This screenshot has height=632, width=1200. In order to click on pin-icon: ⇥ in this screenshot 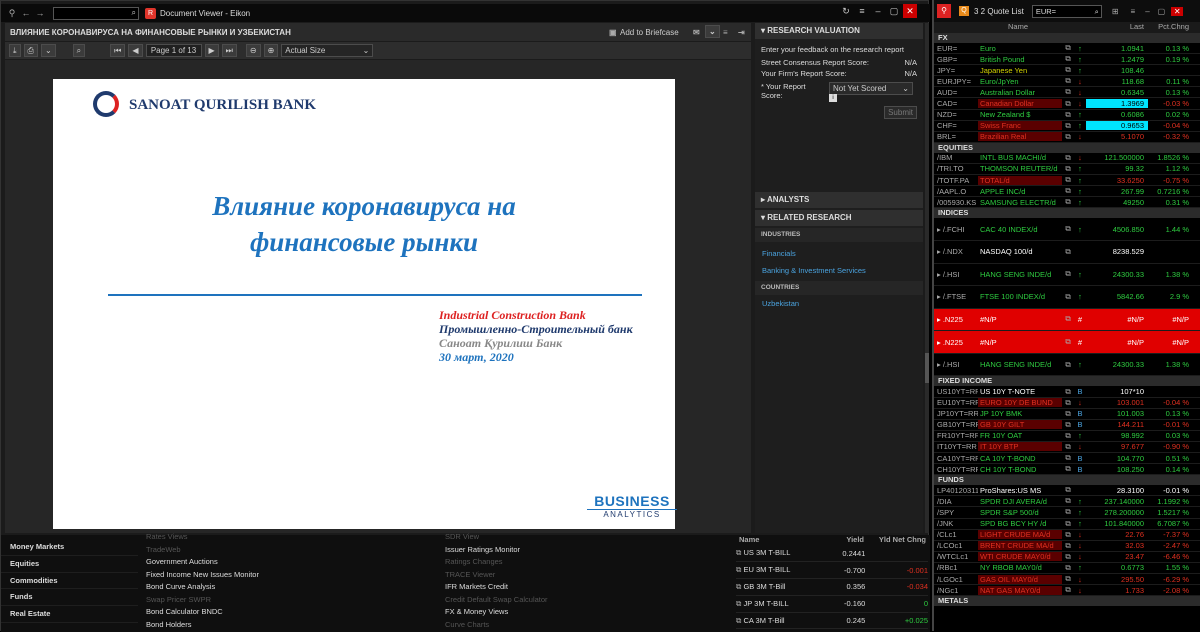, I will do `click(741, 32)`.